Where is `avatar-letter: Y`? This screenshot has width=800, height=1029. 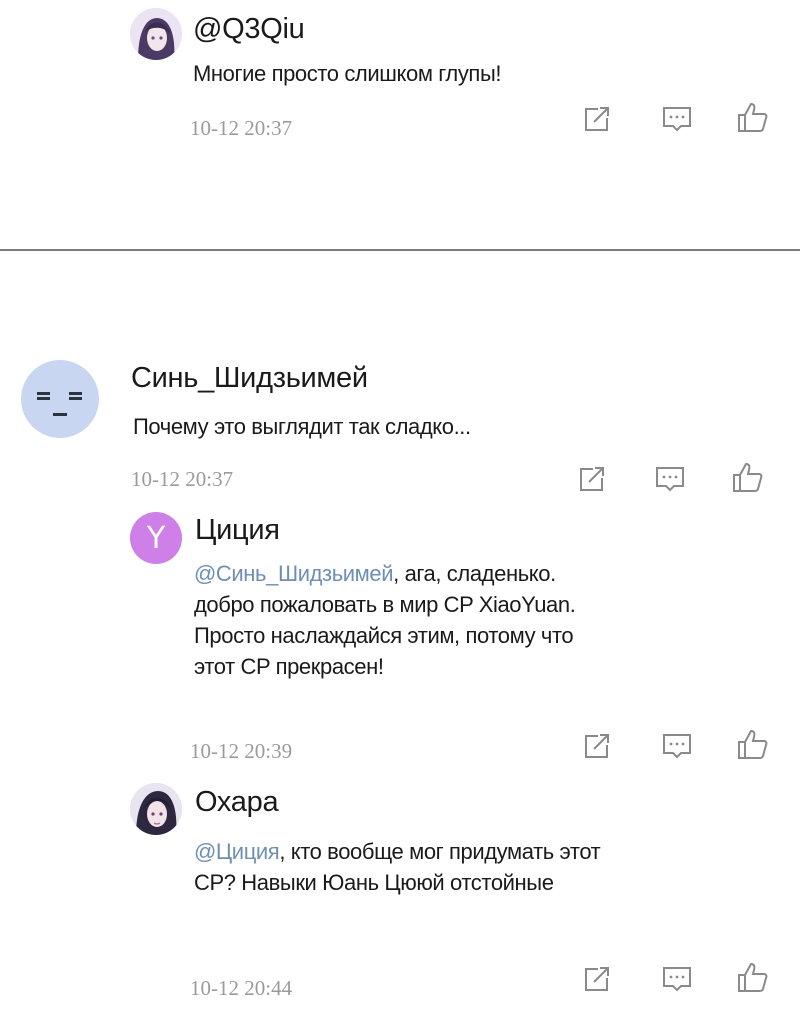
avatar-letter: Y is located at coordinates (156, 538).